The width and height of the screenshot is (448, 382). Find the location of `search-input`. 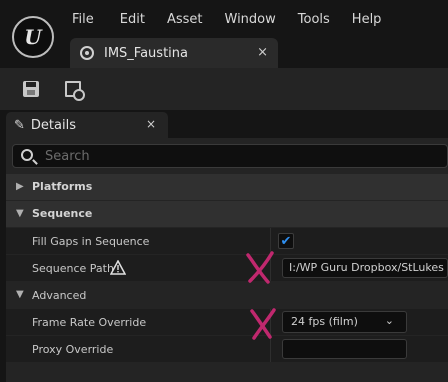

search-input is located at coordinates (240, 156).